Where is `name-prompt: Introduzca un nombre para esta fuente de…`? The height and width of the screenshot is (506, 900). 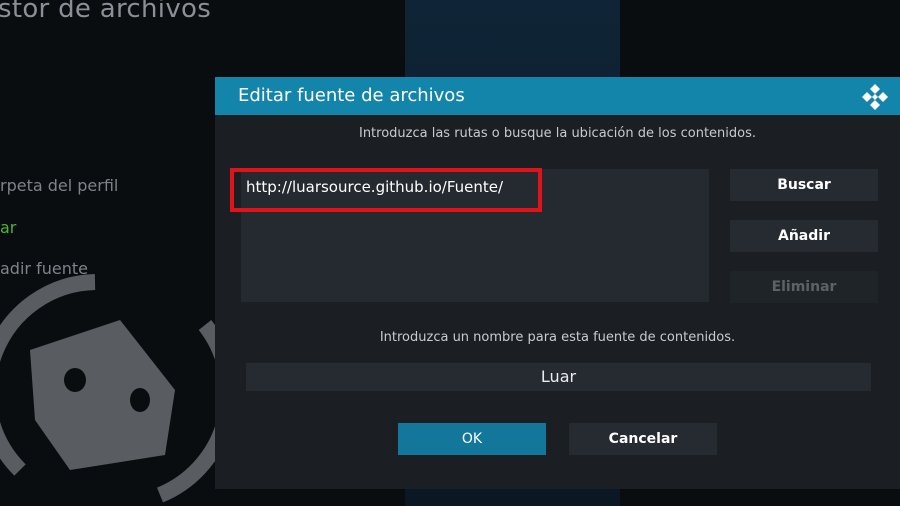 name-prompt: Introduzca un nombre para esta fuente de… is located at coordinates (557, 337).